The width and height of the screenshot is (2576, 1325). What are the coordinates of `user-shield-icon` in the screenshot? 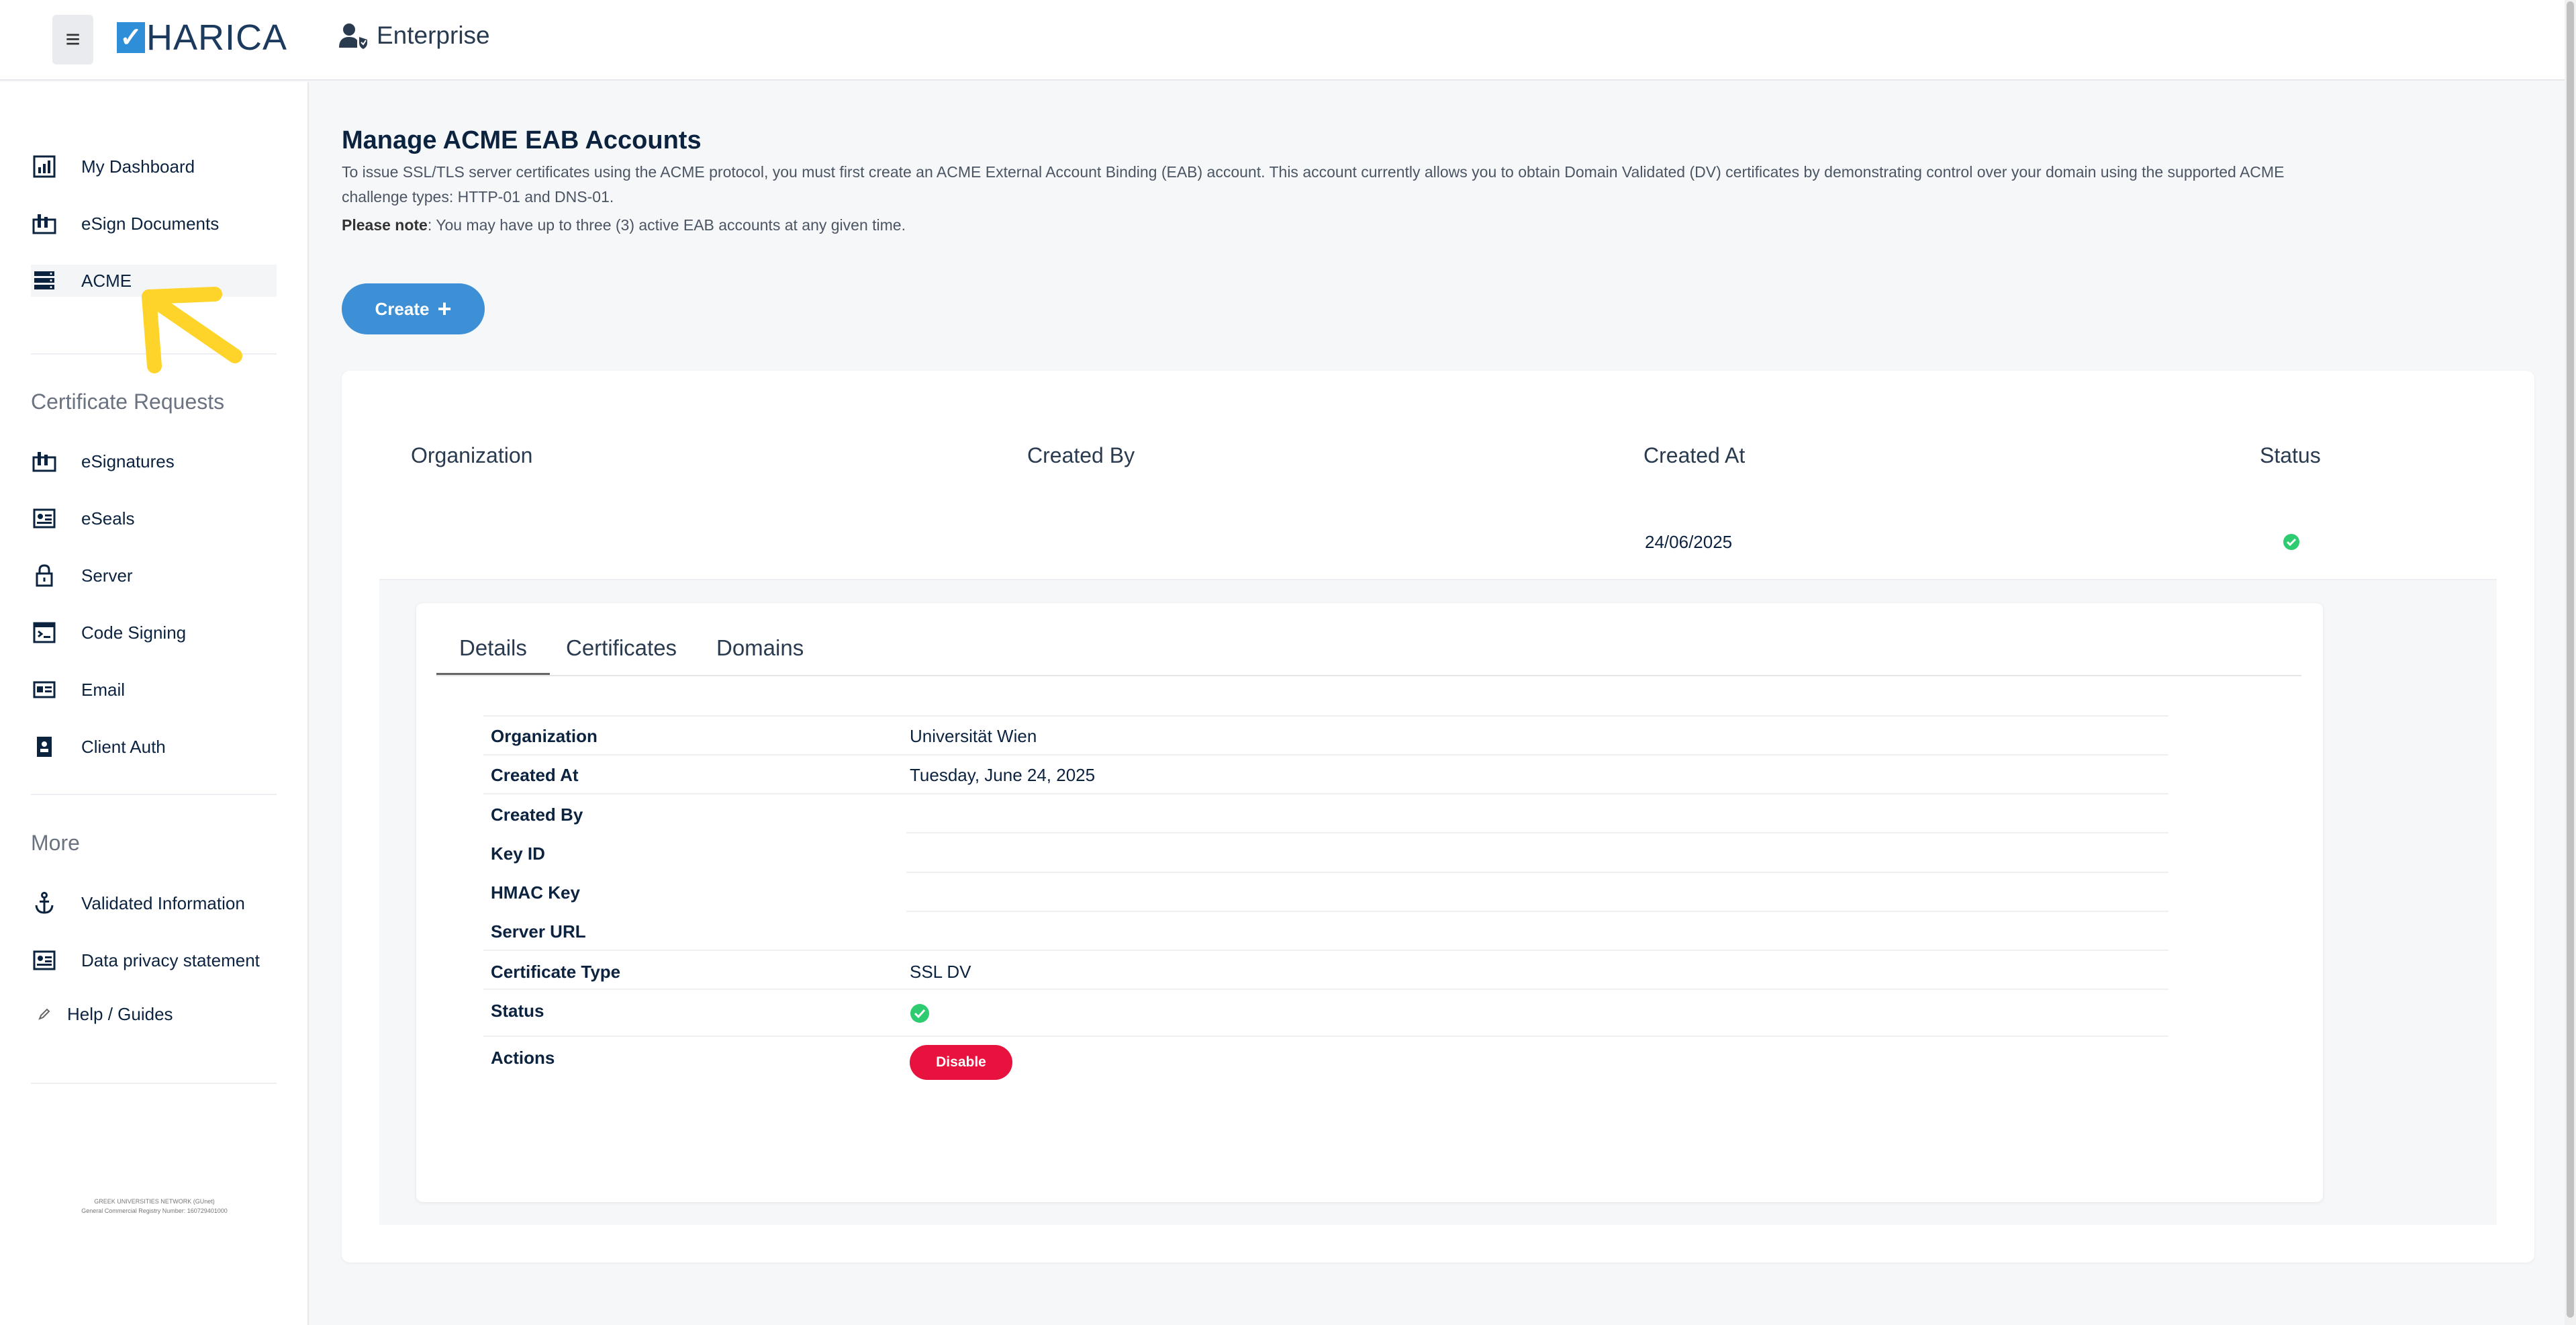 It's located at (353, 36).